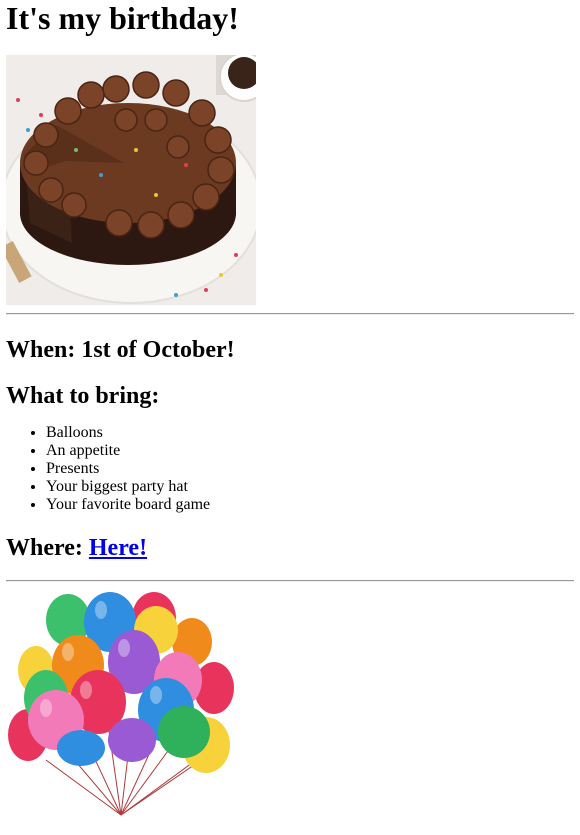 The height and width of the screenshot is (835, 580). I want to click on location-heading: Where: Here!, so click(290, 548).